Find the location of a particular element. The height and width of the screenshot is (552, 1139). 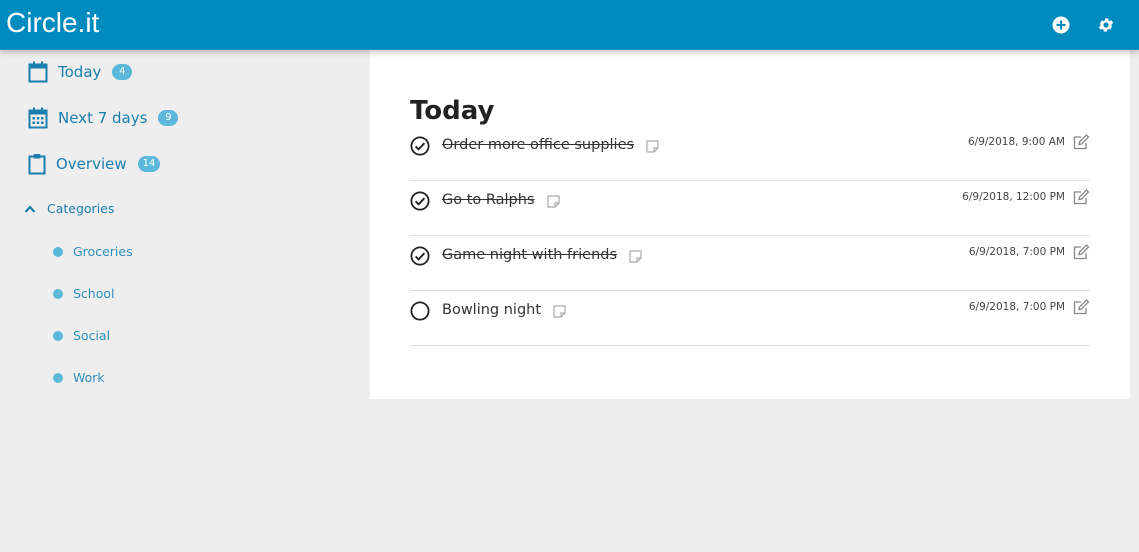

calendar-grid-icon is located at coordinates (38, 118).